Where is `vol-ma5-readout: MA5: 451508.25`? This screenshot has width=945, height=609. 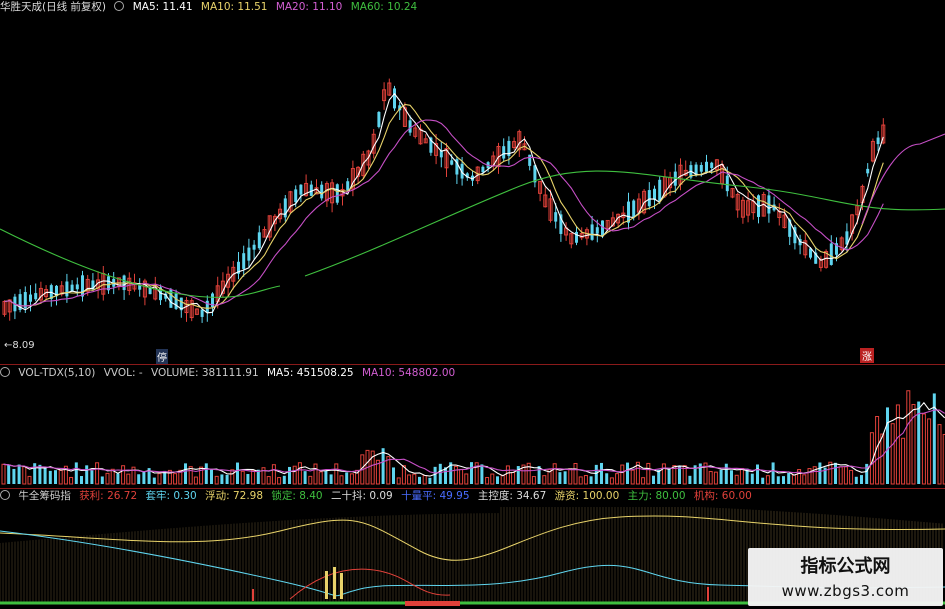
vol-ma5-readout: MA5: 451508.25 is located at coordinates (310, 373).